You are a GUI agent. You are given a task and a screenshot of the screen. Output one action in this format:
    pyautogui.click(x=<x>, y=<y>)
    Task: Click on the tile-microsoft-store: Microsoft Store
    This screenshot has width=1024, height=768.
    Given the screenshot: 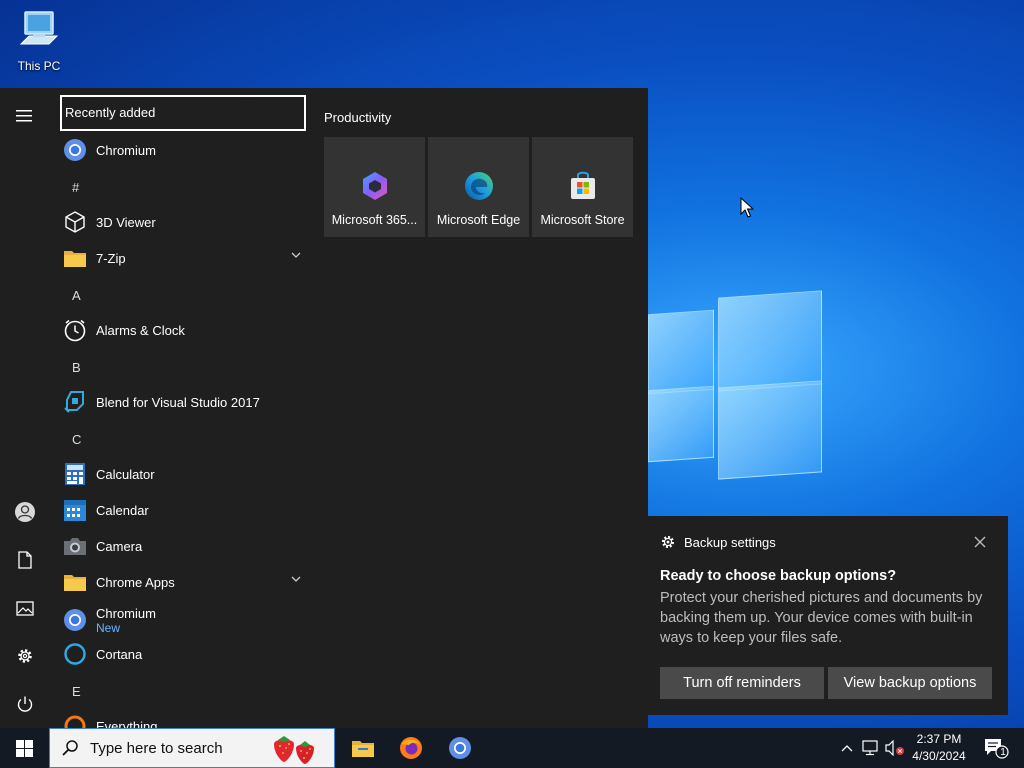 What is the action you would take?
    pyautogui.click(x=582, y=187)
    